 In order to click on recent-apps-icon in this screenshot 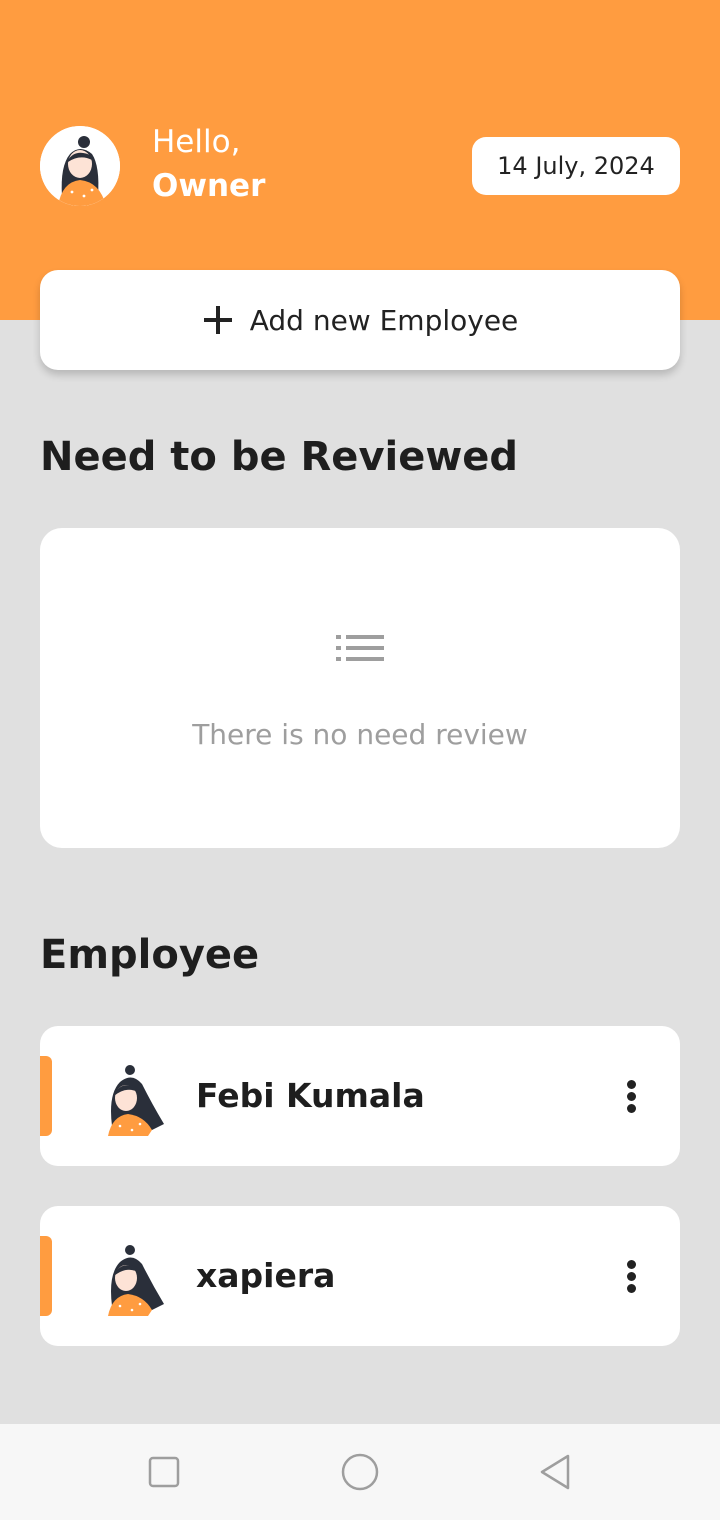, I will do `click(164, 1472)`.